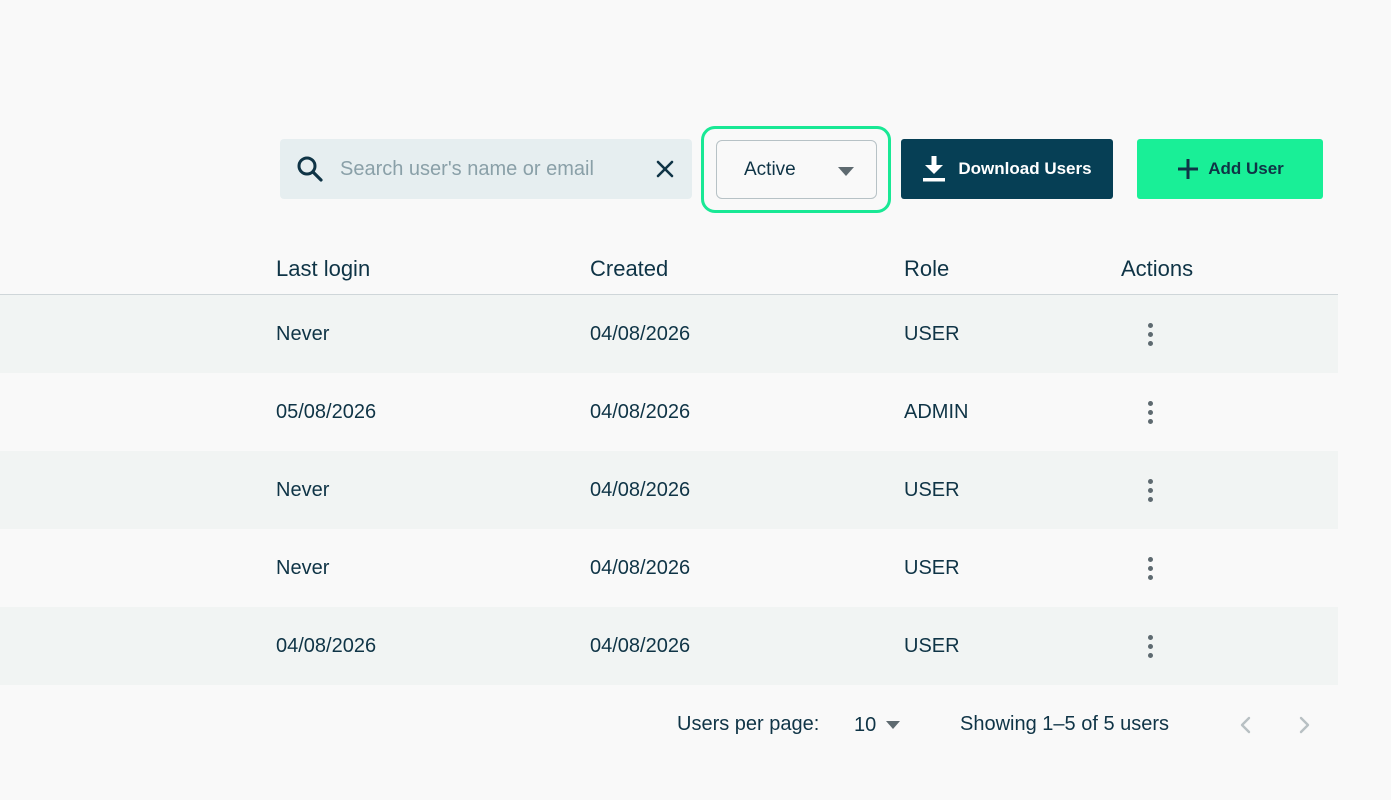 The width and height of the screenshot is (1391, 800). Describe the element at coordinates (1246, 168) in the screenshot. I see `add-user-label: Add User` at that location.